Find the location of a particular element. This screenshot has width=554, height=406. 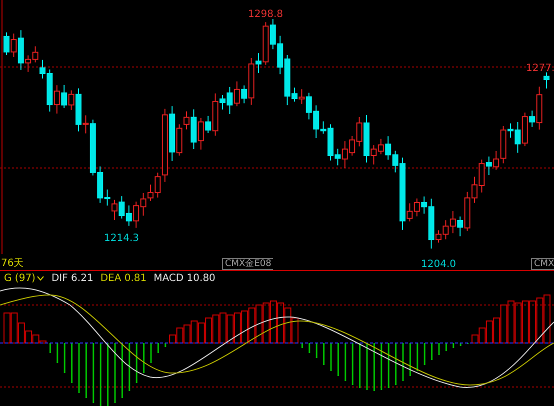

price-label: 1298.8 is located at coordinates (265, 14).